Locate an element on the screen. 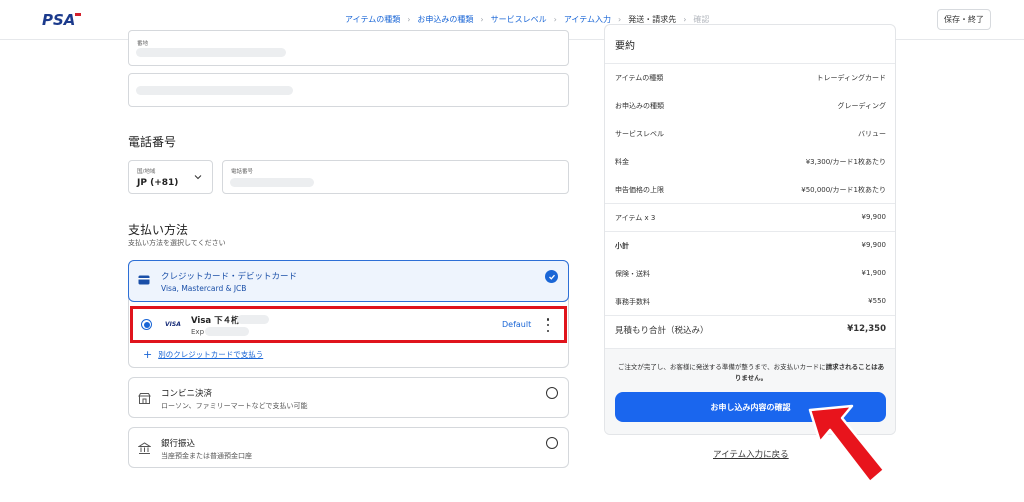 The height and width of the screenshot is (502, 1024). summary-row: 申告価格の上限 ¥50,000/カード1枚あたり is located at coordinates (750, 192).